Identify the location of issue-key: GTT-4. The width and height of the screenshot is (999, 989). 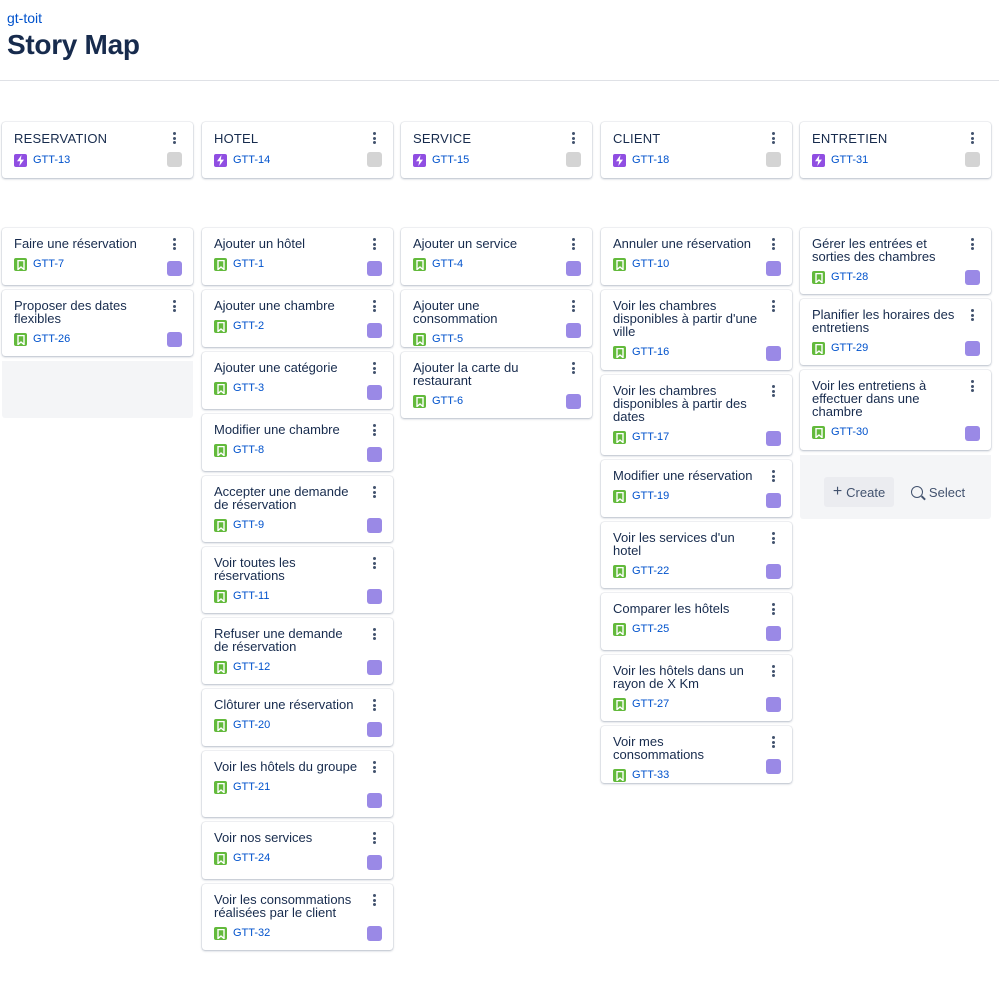
(447, 264).